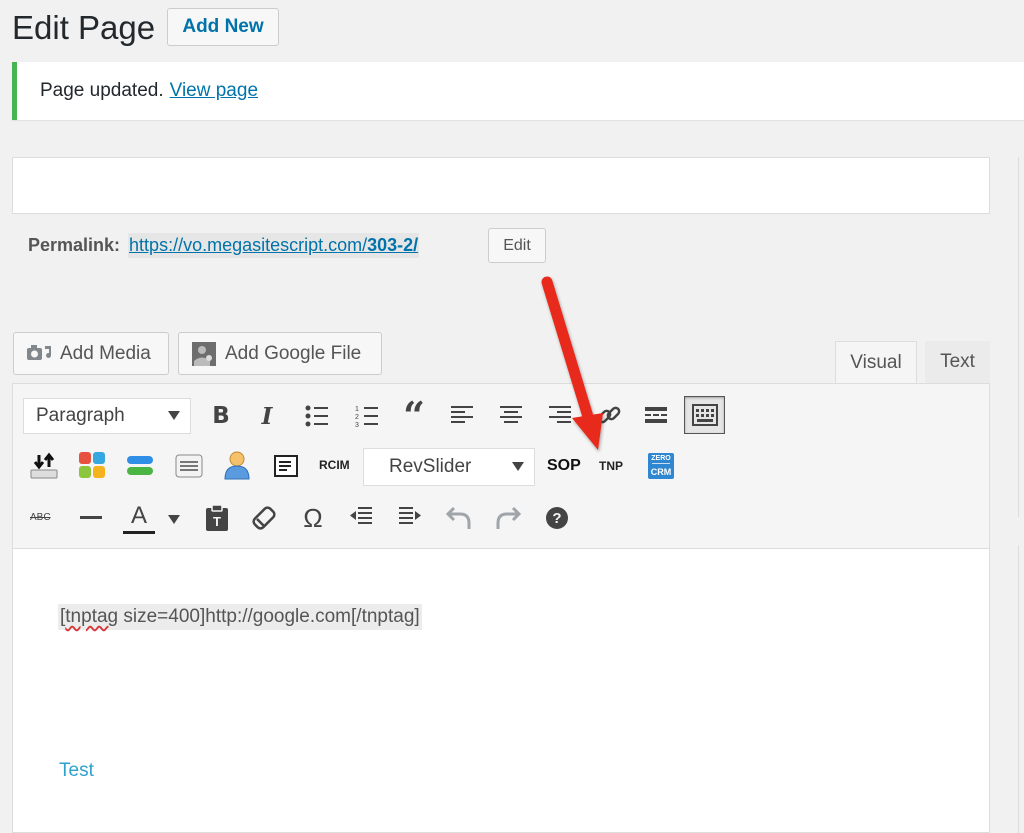 The image size is (1024, 833). What do you see at coordinates (1021, 337) in the screenshot?
I see `sidebar-edge` at bounding box center [1021, 337].